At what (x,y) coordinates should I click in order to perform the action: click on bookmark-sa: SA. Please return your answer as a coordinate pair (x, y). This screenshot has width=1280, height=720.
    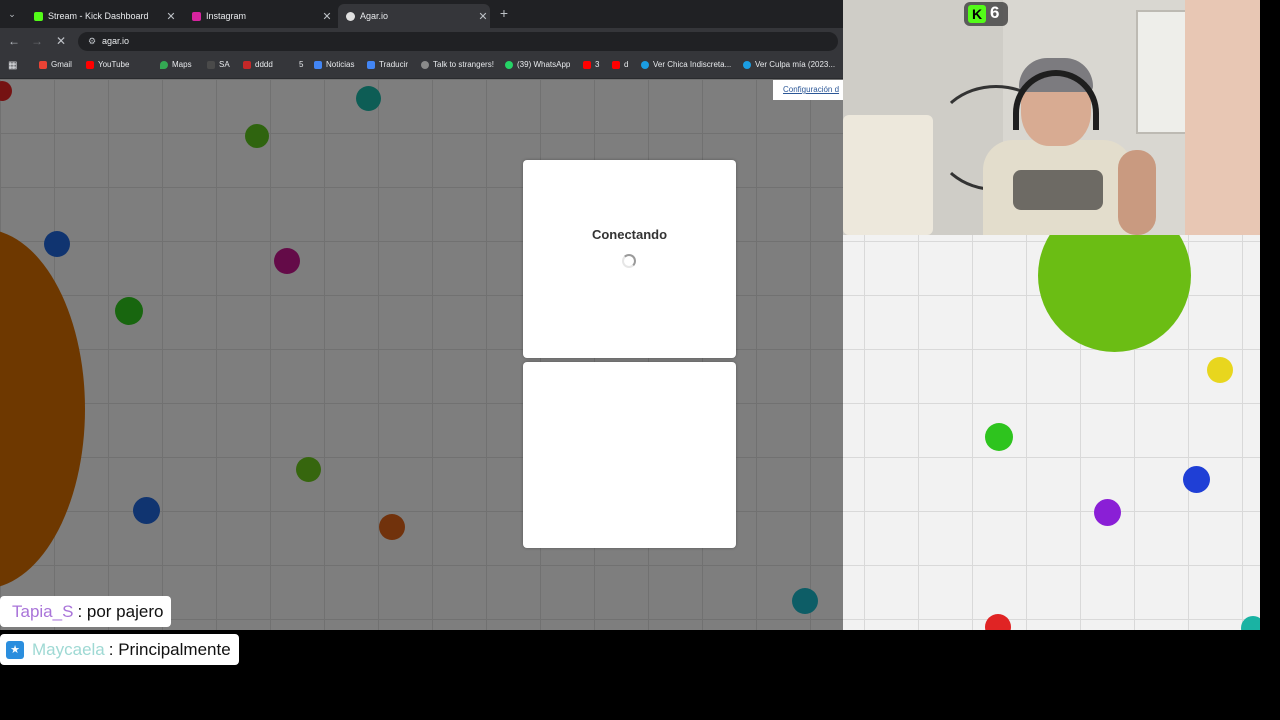
    Looking at the image, I should click on (218, 64).